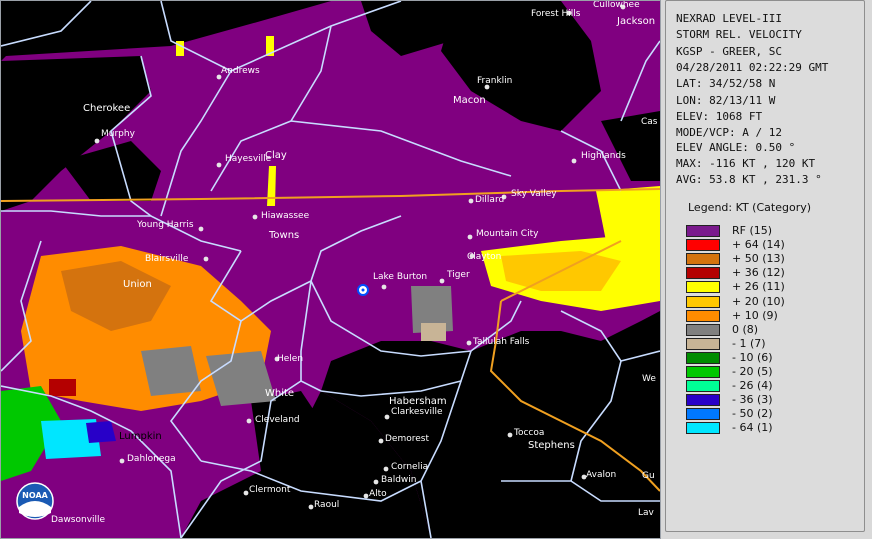  Describe the element at coordinates (745, 329) in the screenshot. I see `legend-label: 0 (8)` at that location.